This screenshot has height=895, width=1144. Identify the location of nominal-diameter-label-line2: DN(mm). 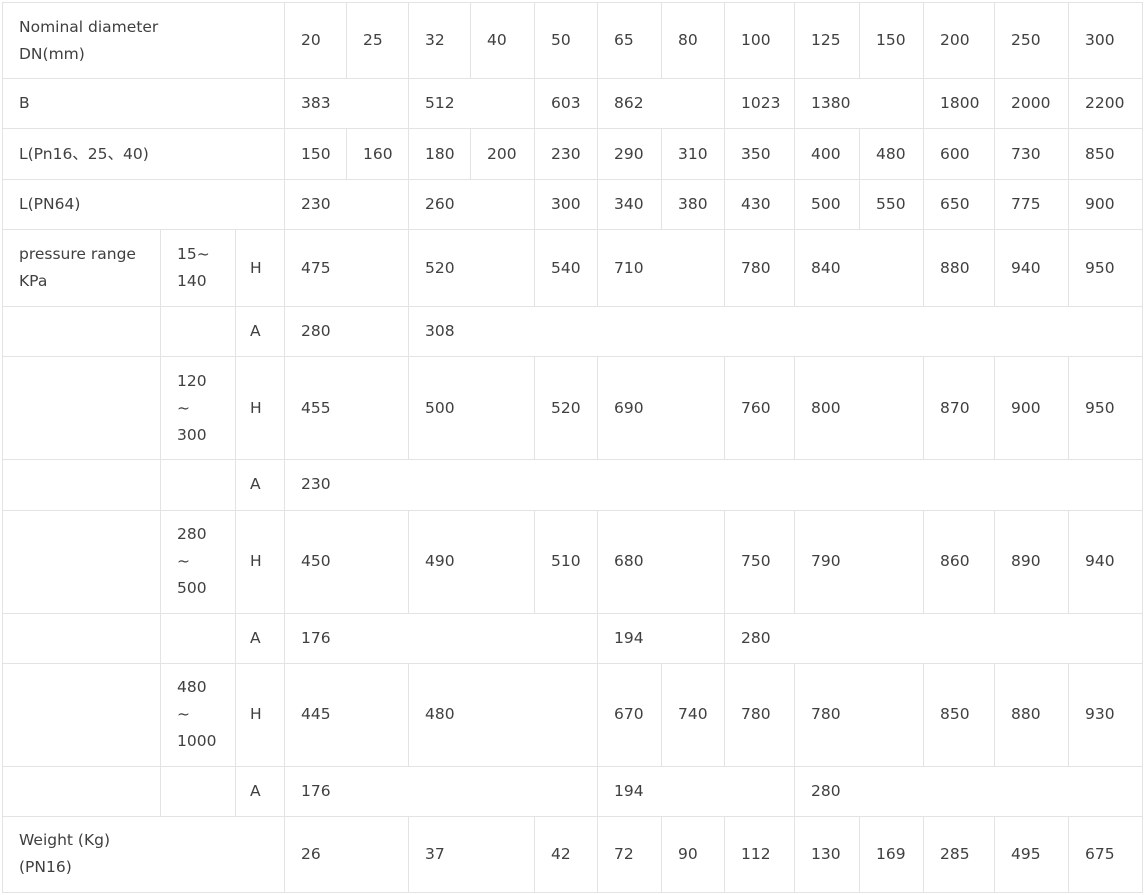
(52, 53).